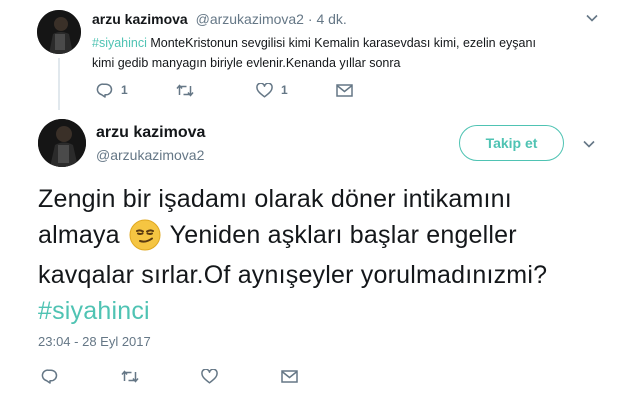 This screenshot has height=406, width=636. Describe the element at coordinates (59, 84) in the screenshot. I see `thread-line` at that location.